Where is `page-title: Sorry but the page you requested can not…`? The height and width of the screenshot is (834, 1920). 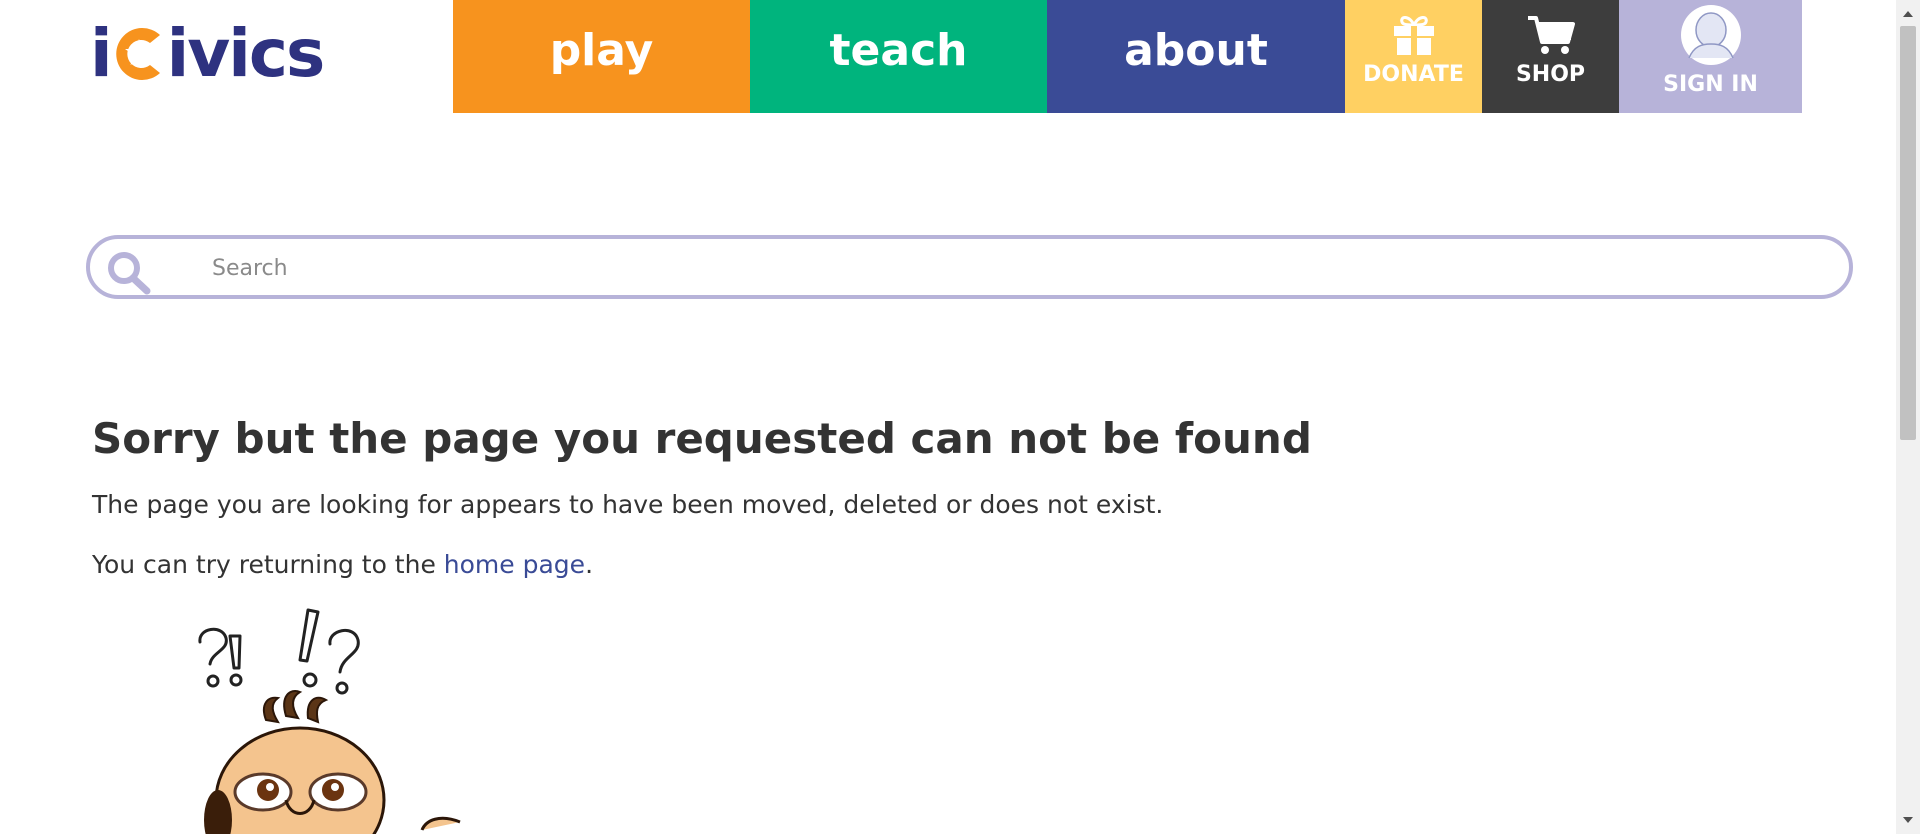
page-title: Sorry but the page you requested can not… is located at coordinates (702, 438).